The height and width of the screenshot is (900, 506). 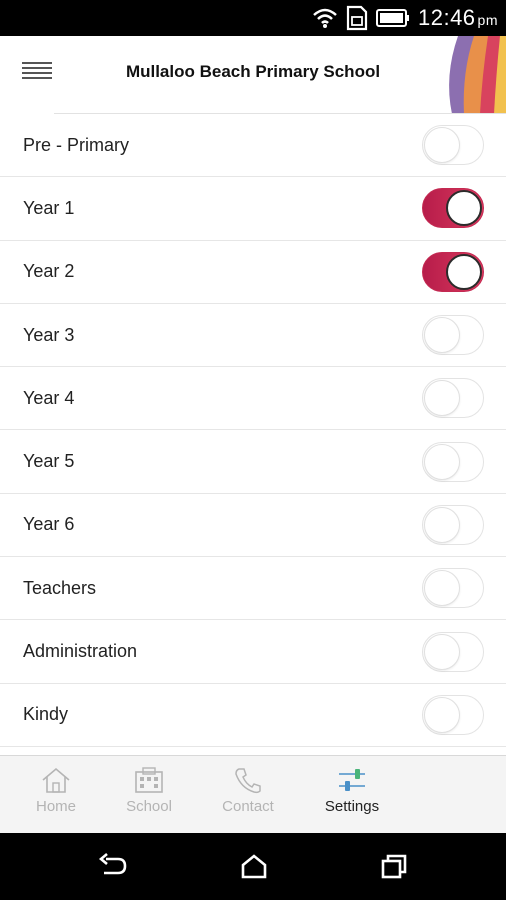 What do you see at coordinates (49, 207) in the screenshot?
I see `setting-label: Year 1` at bounding box center [49, 207].